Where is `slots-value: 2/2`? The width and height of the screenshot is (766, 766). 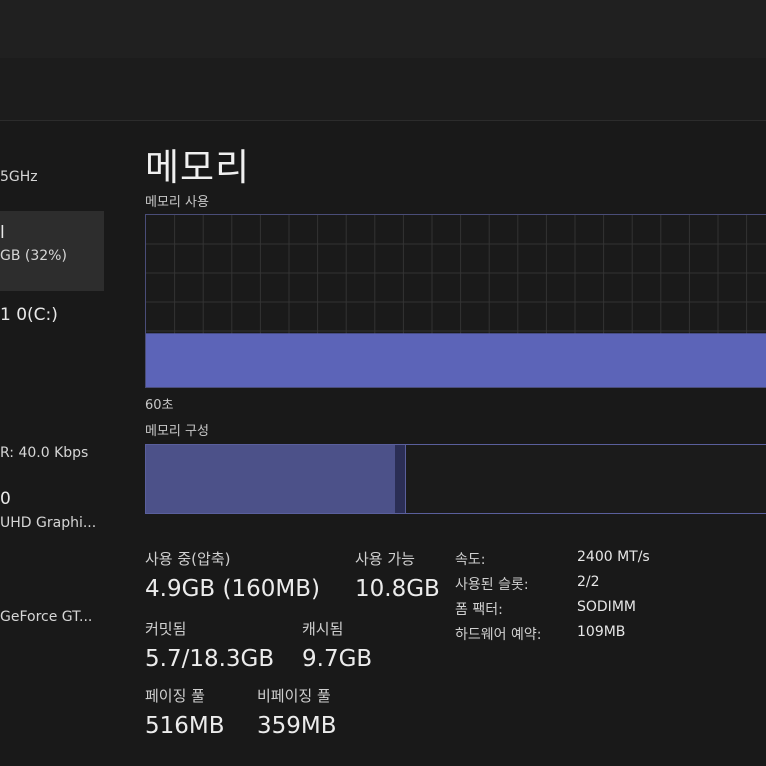 slots-value: 2/2 is located at coordinates (588, 582).